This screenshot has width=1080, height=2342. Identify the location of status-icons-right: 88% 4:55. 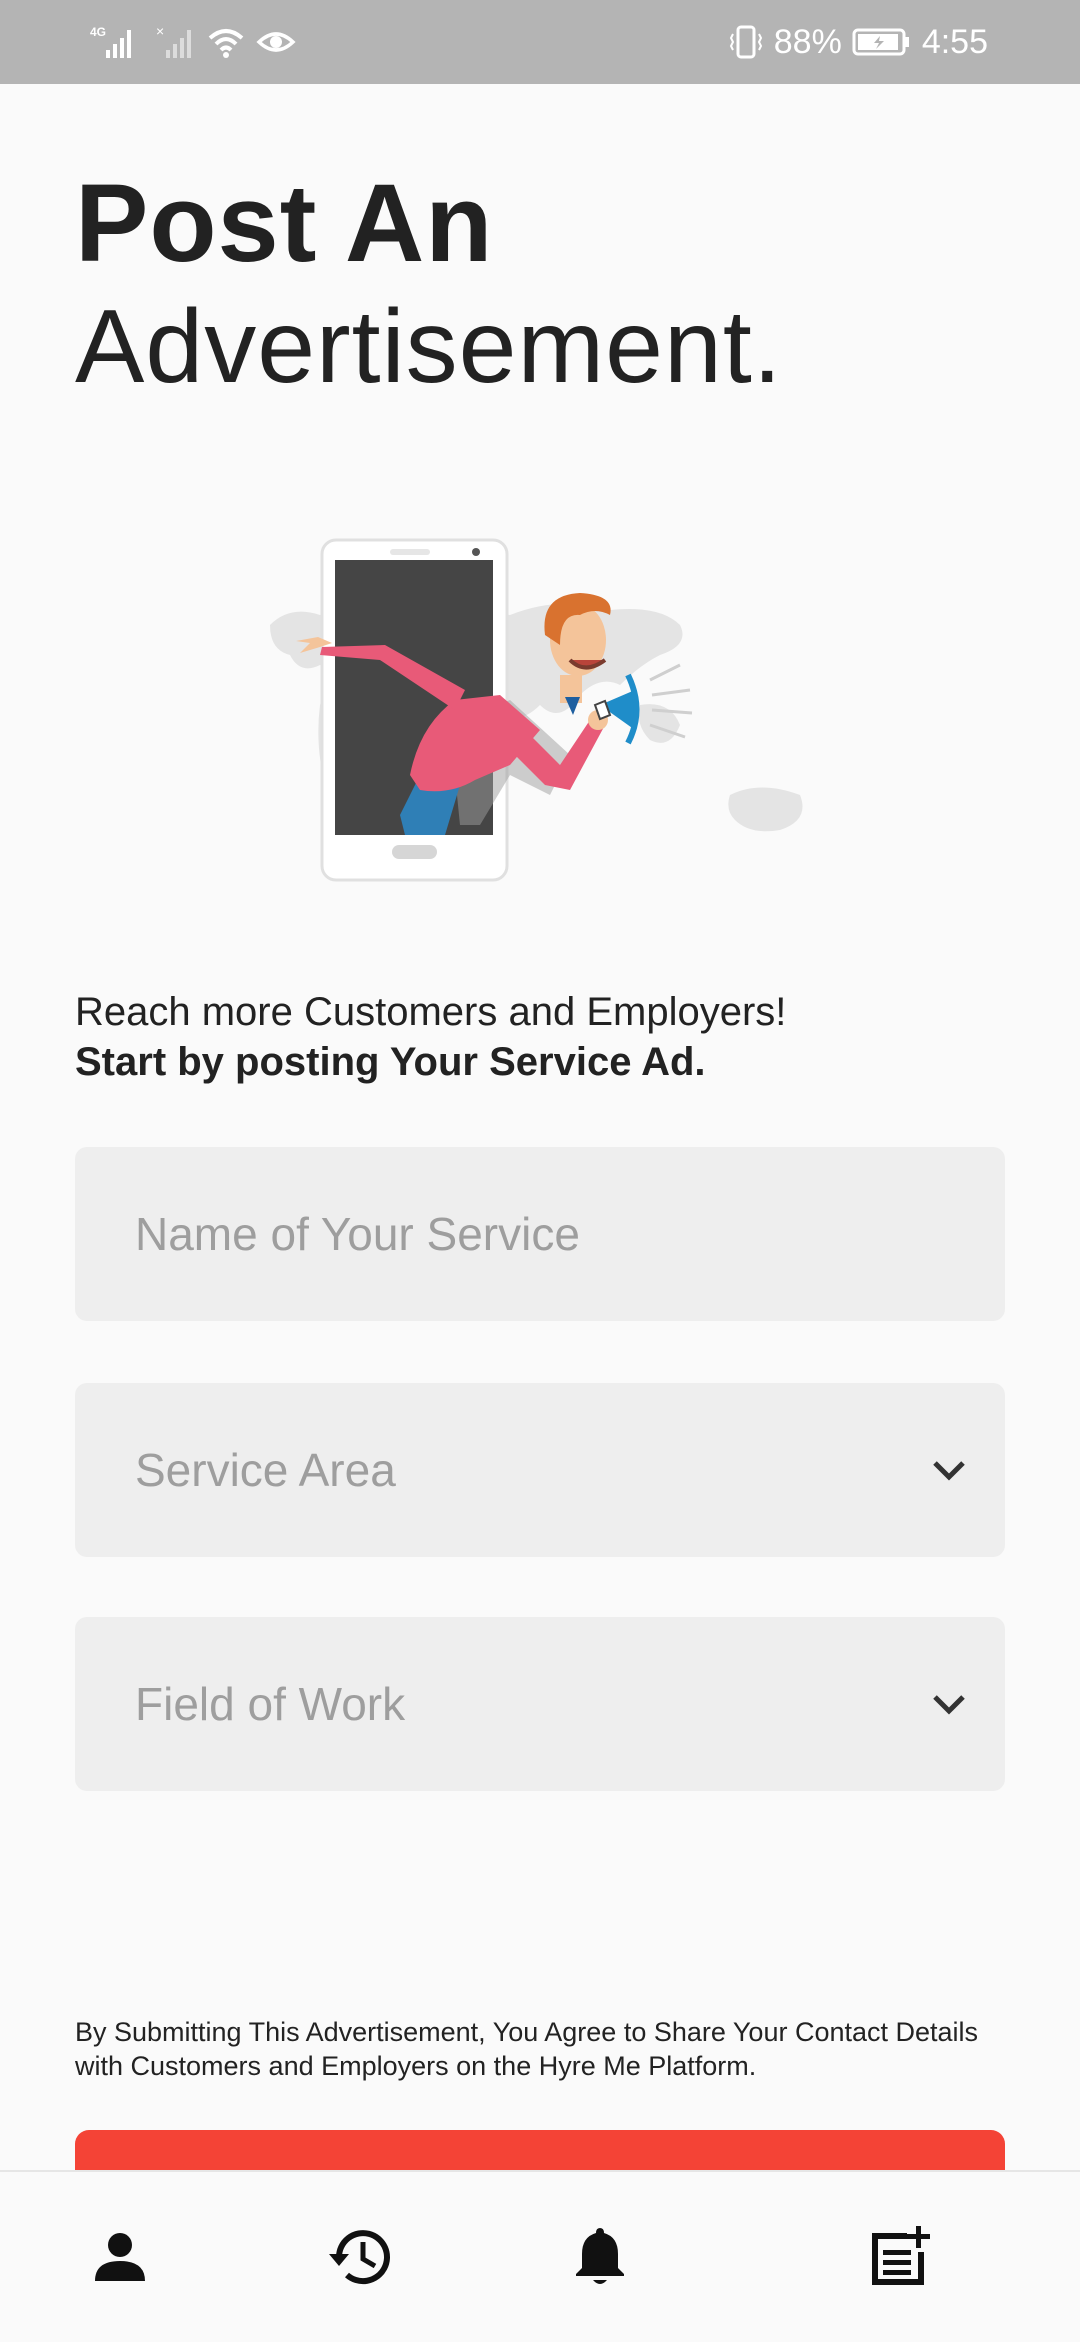
(858, 42).